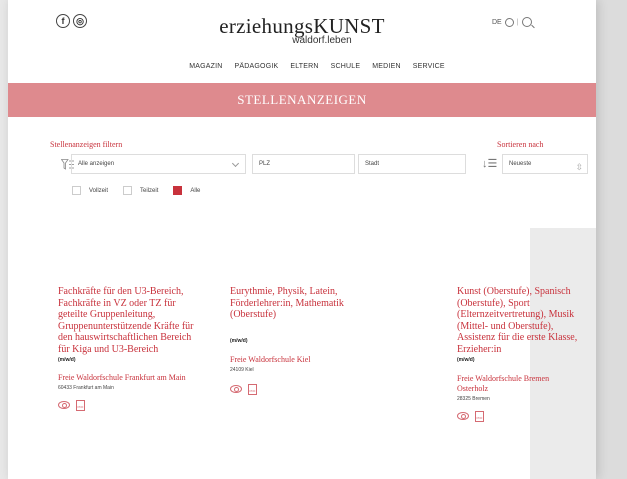 This screenshot has height=479, width=627. What do you see at coordinates (242, 369) in the screenshot?
I see `school-city: 24109 Kiel` at bounding box center [242, 369].